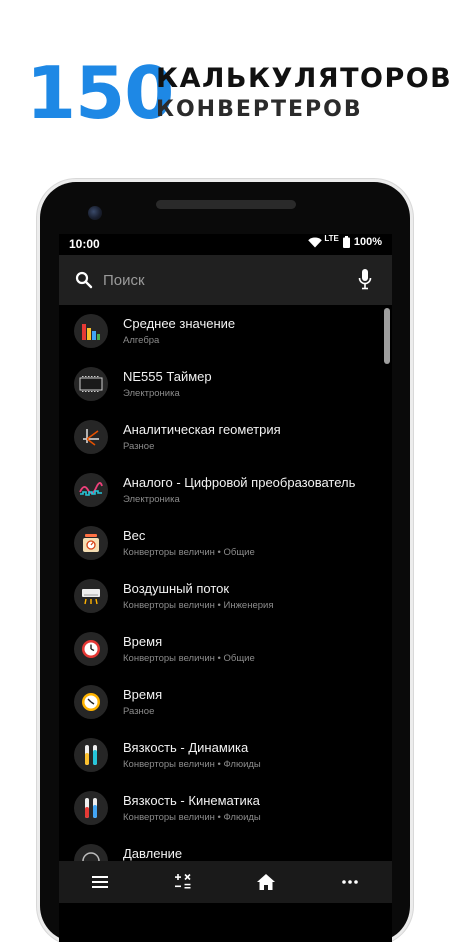  What do you see at coordinates (225, 384) in the screenshot?
I see `list-item: NE555 Таймер Электроника` at bounding box center [225, 384].